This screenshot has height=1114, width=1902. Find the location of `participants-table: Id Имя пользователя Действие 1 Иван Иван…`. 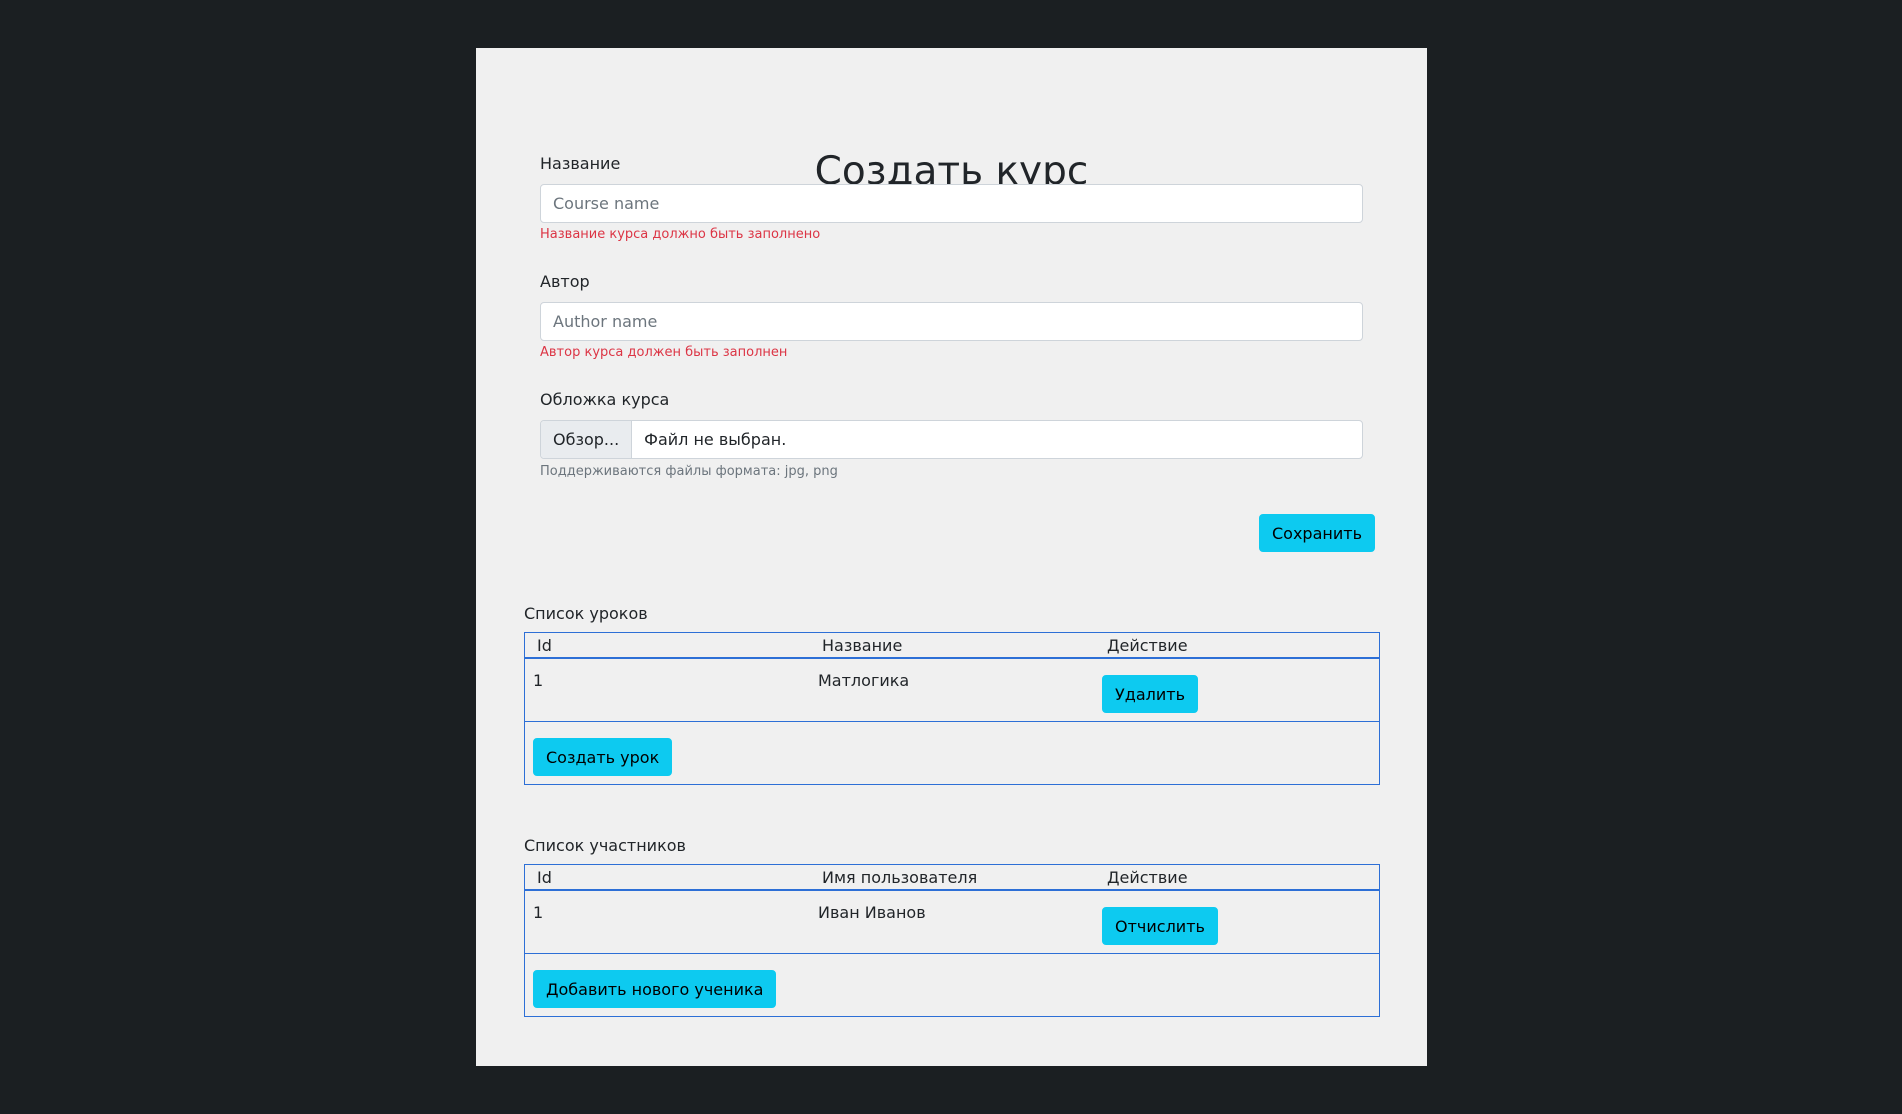

participants-table: Id Имя пользователя Действие 1 Иван Иван… is located at coordinates (952, 940).